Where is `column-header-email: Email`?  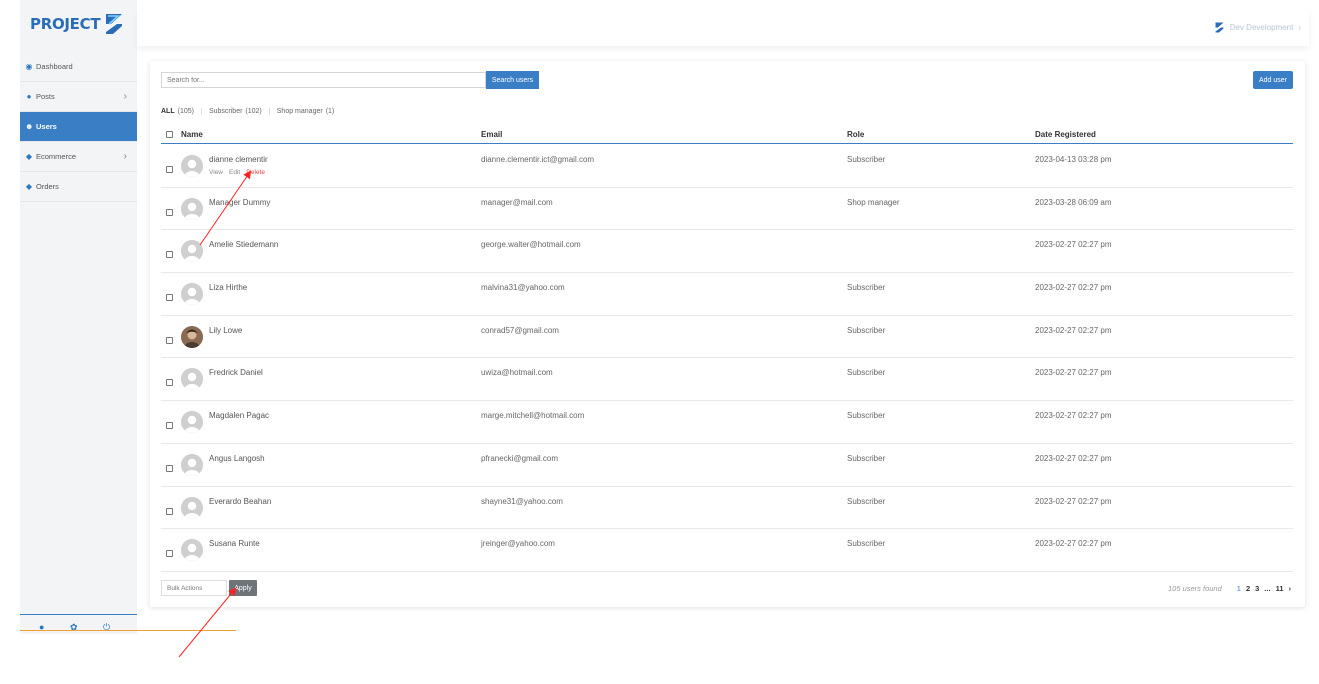 column-header-email: Email is located at coordinates (491, 134).